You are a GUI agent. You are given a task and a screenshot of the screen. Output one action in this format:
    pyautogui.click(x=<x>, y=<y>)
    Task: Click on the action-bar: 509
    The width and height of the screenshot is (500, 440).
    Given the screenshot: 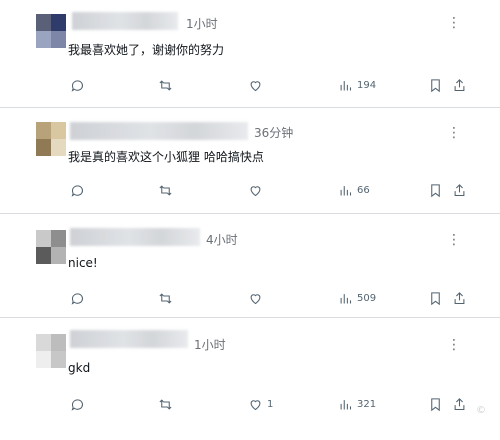 What is the action you would take?
    pyautogui.click(x=250, y=298)
    